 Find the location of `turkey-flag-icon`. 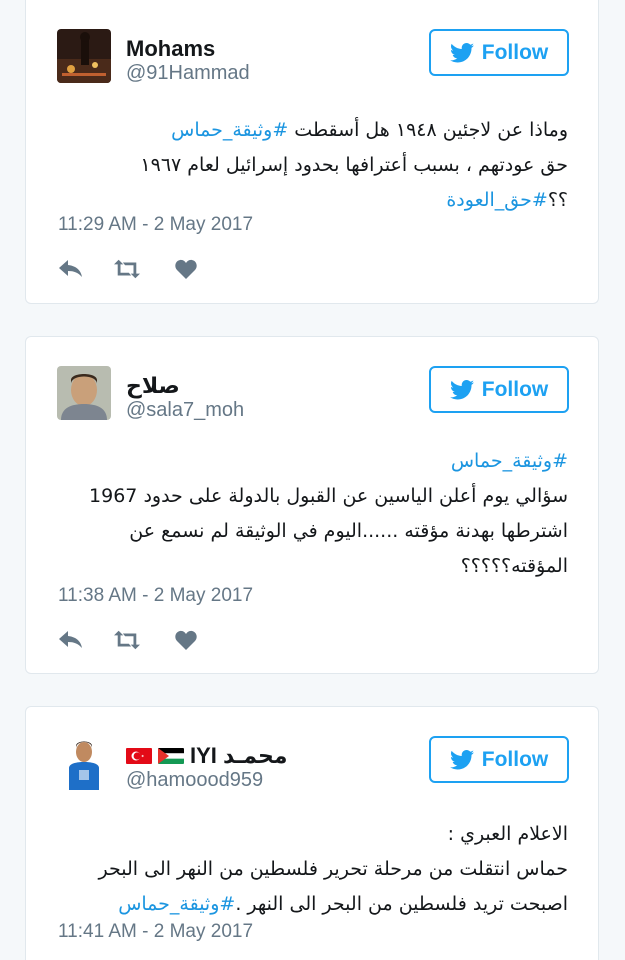

turkey-flag-icon is located at coordinates (139, 756).